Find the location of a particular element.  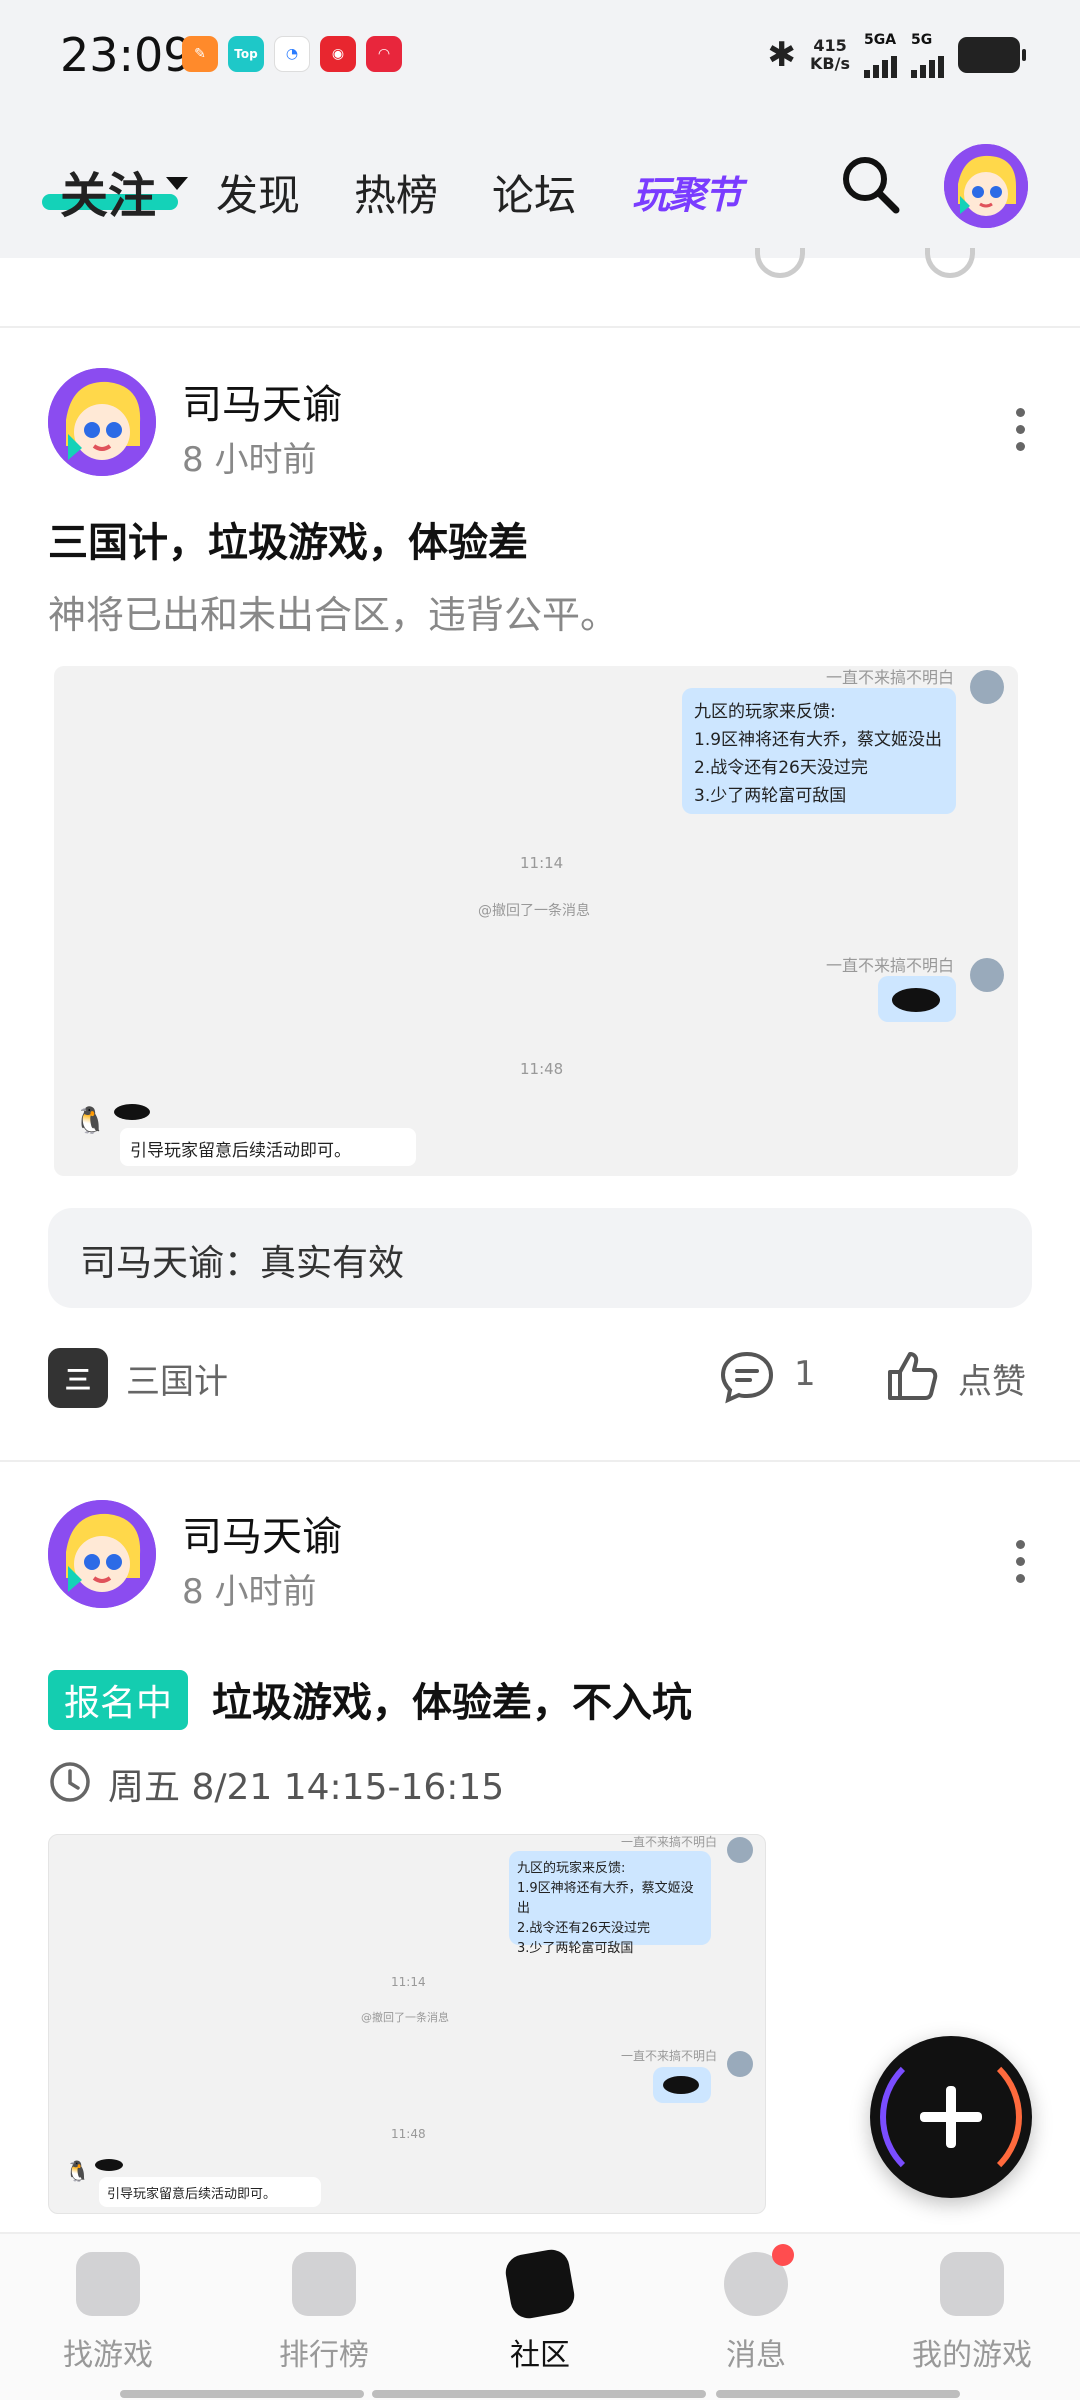

create-post-button is located at coordinates (951, 2117).